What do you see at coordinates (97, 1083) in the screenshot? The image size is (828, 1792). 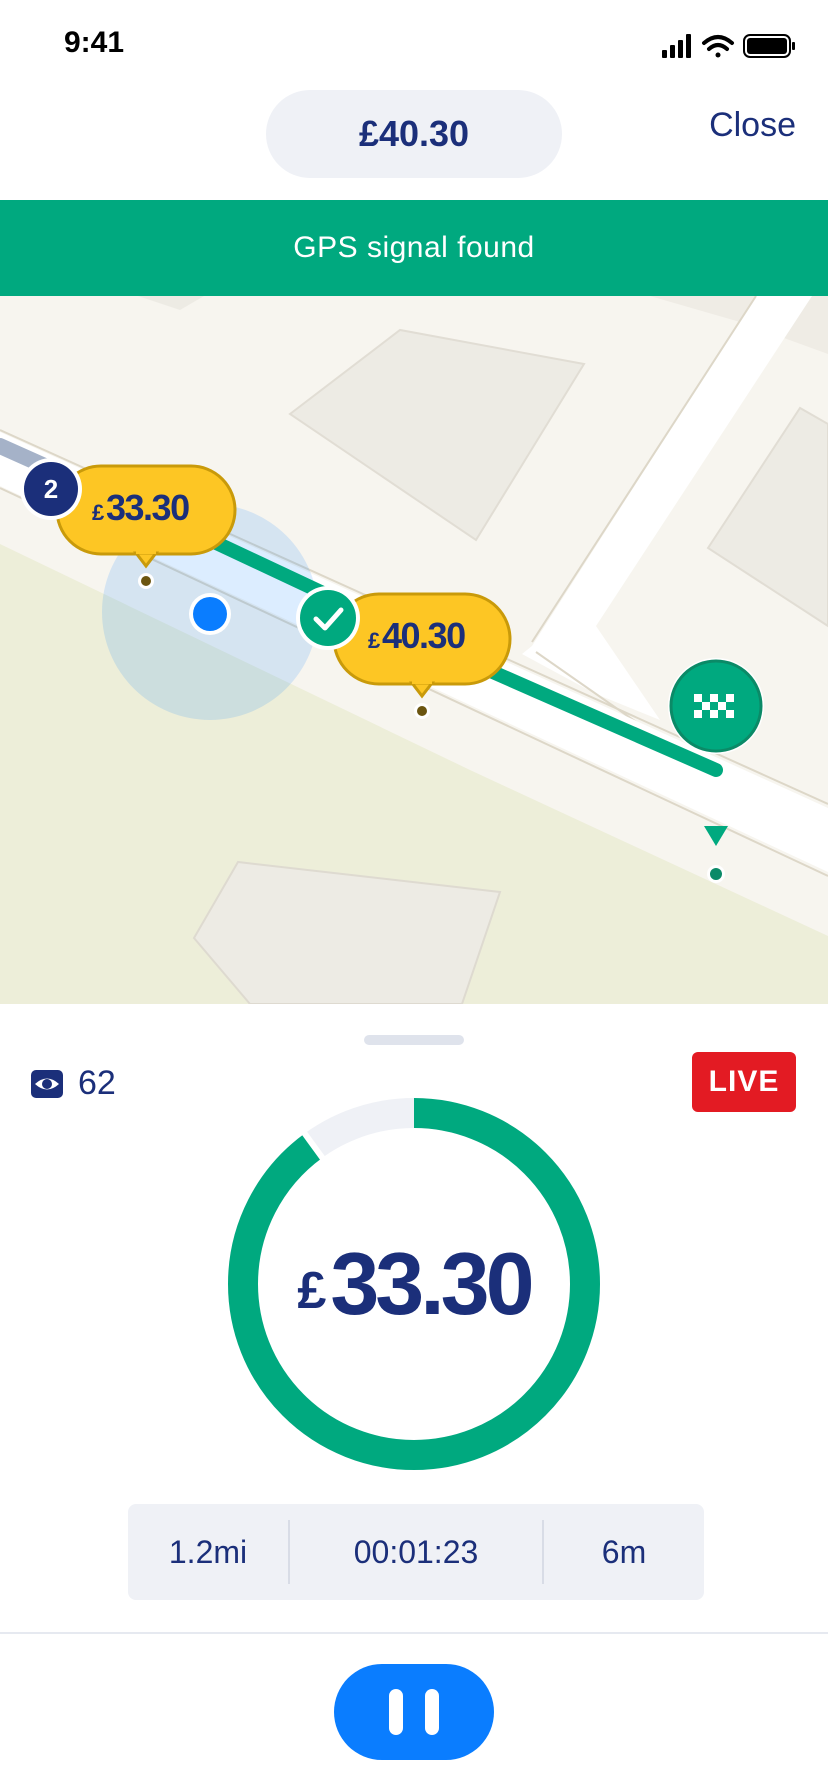 I see `viewer-count-value: 62` at bounding box center [97, 1083].